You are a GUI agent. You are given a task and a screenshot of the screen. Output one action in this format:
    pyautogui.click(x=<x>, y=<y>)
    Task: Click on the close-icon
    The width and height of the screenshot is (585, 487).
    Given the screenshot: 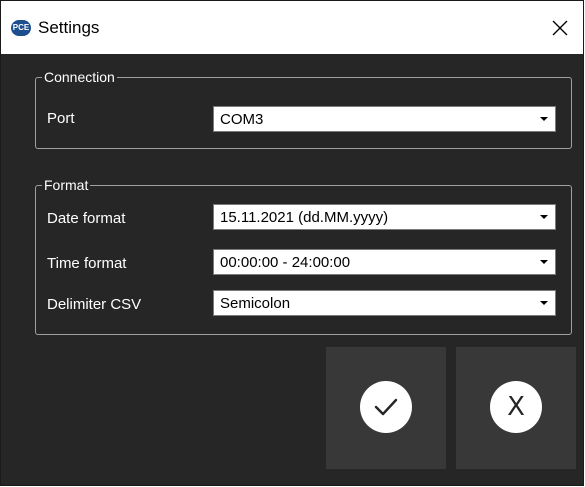 What is the action you would take?
    pyautogui.click(x=560, y=28)
    